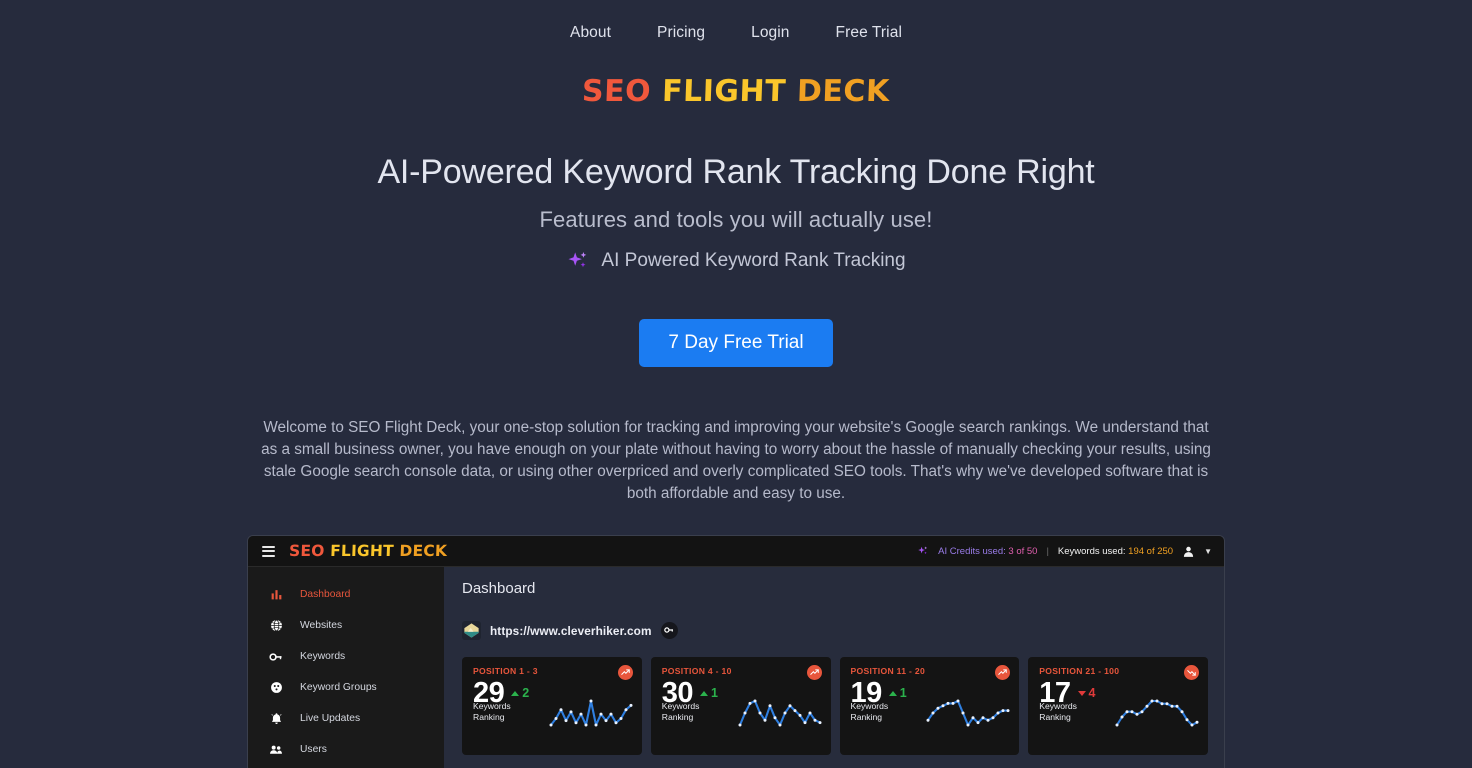 This screenshot has height=768, width=1472. Describe the element at coordinates (423, 551) in the screenshot. I see `app-logo-word-deck: DECK` at that location.